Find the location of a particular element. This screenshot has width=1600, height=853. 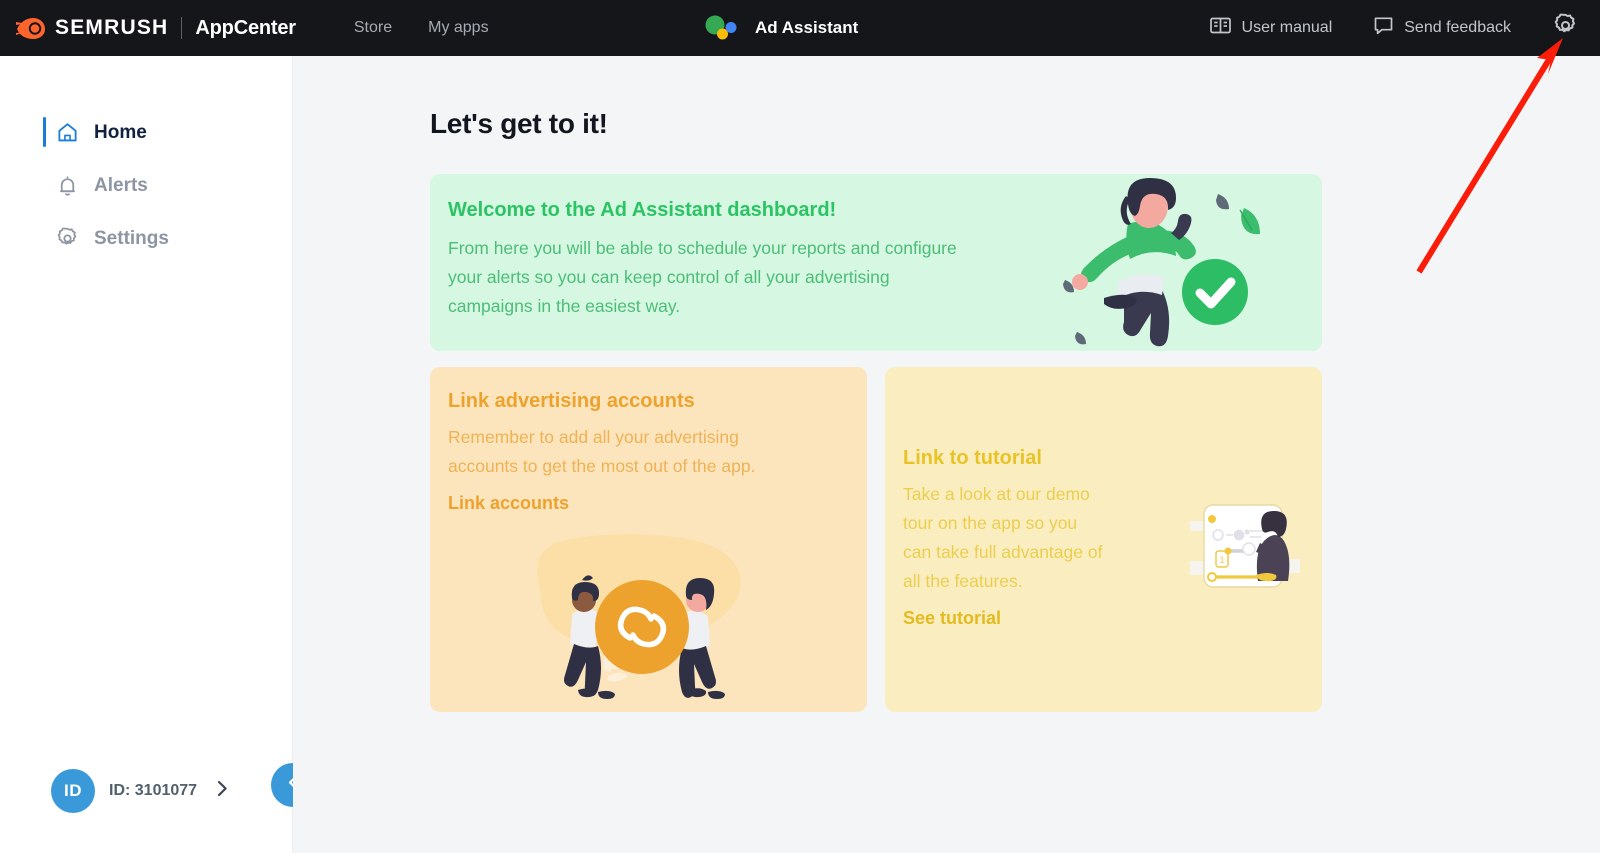

account-id-label: ID: 3101077 is located at coordinates (153, 790).